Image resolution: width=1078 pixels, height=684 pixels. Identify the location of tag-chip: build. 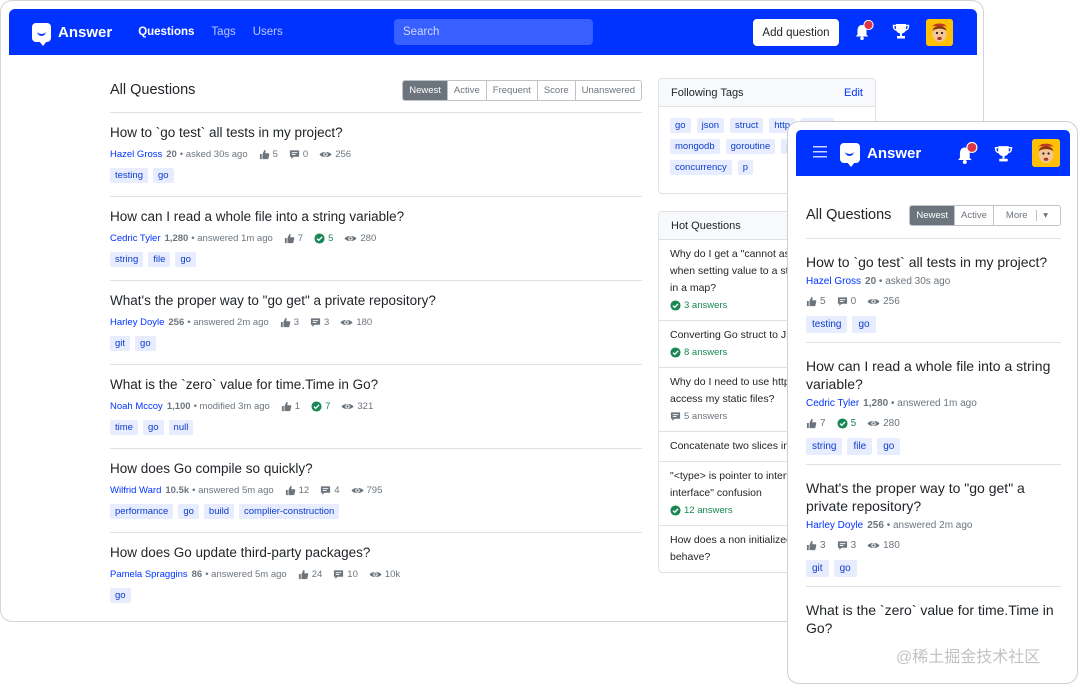
(218, 511).